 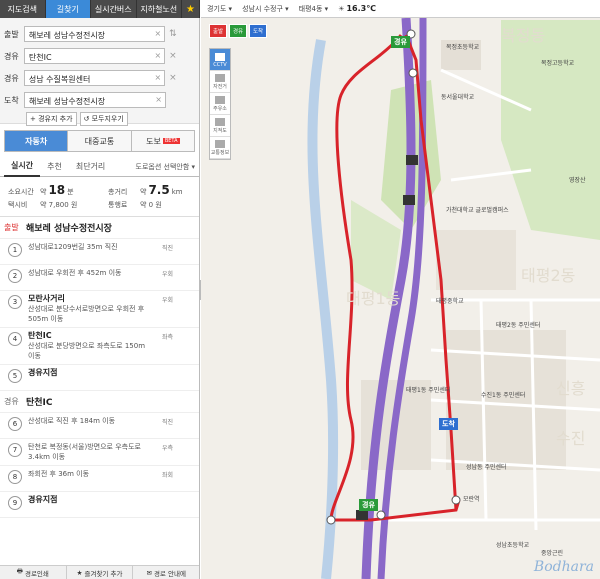 What do you see at coordinates (94, 34) in the screenshot?
I see `start-input: 해보레 성남수정전시장 ×` at bounding box center [94, 34].